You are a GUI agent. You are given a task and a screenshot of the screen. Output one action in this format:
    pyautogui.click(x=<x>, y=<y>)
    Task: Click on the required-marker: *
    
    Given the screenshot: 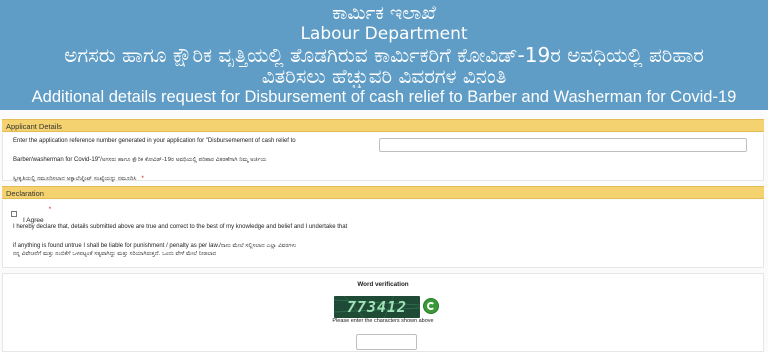 What is the action you would take?
    pyautogui.click(x=142, y=178)
    